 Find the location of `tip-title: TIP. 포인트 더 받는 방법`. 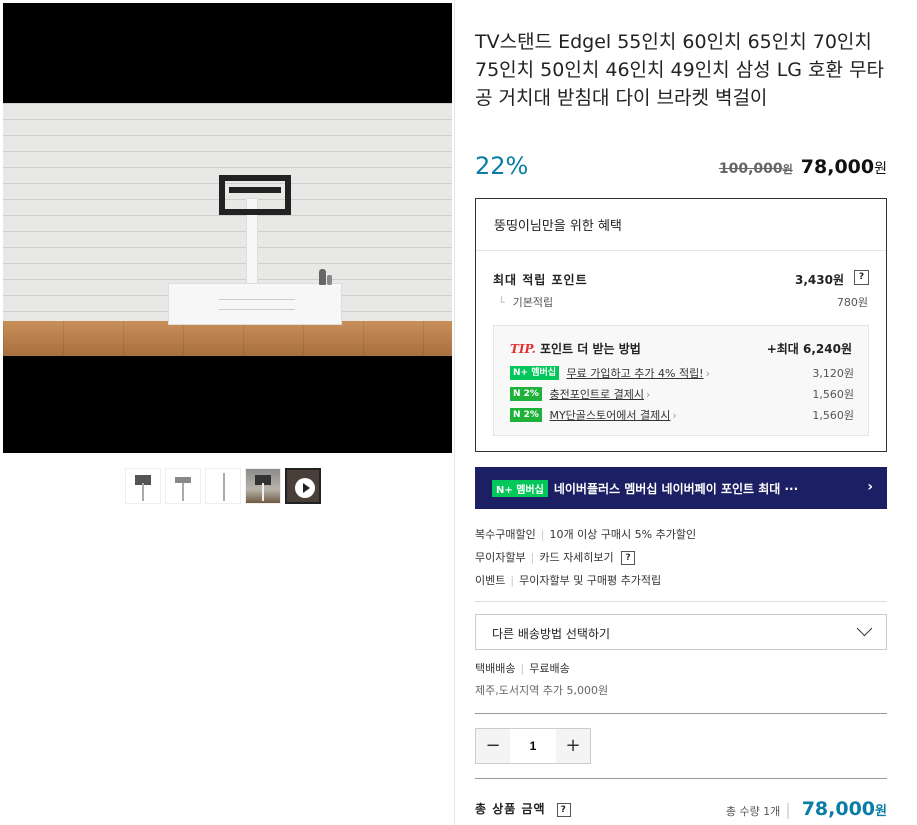

tip-title: TIP. 포인트 더 받는 방법 is located at coordinates (575, 349).